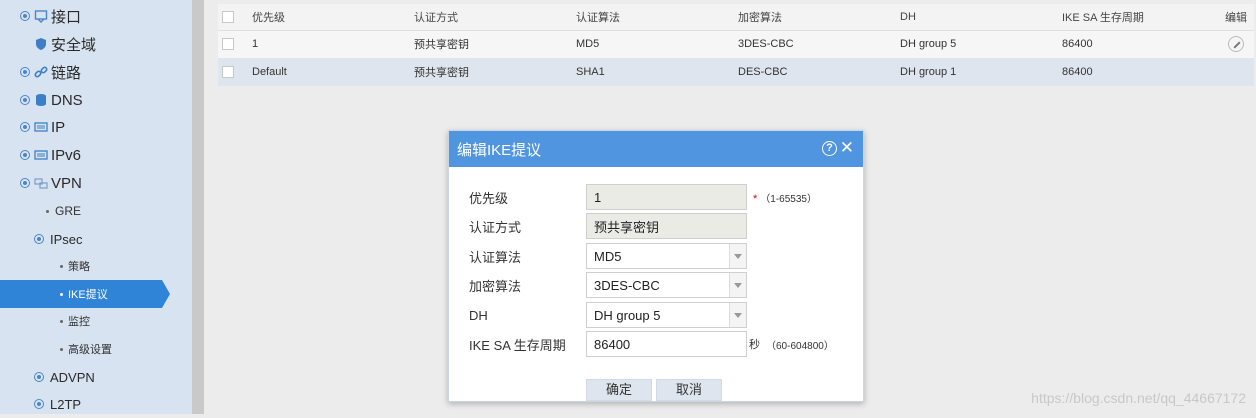 The image size is (1256, 418). Describe the element at coordinates (79, 267) in the screenshot. I see `sidebar-item-label: 策略` at that location.